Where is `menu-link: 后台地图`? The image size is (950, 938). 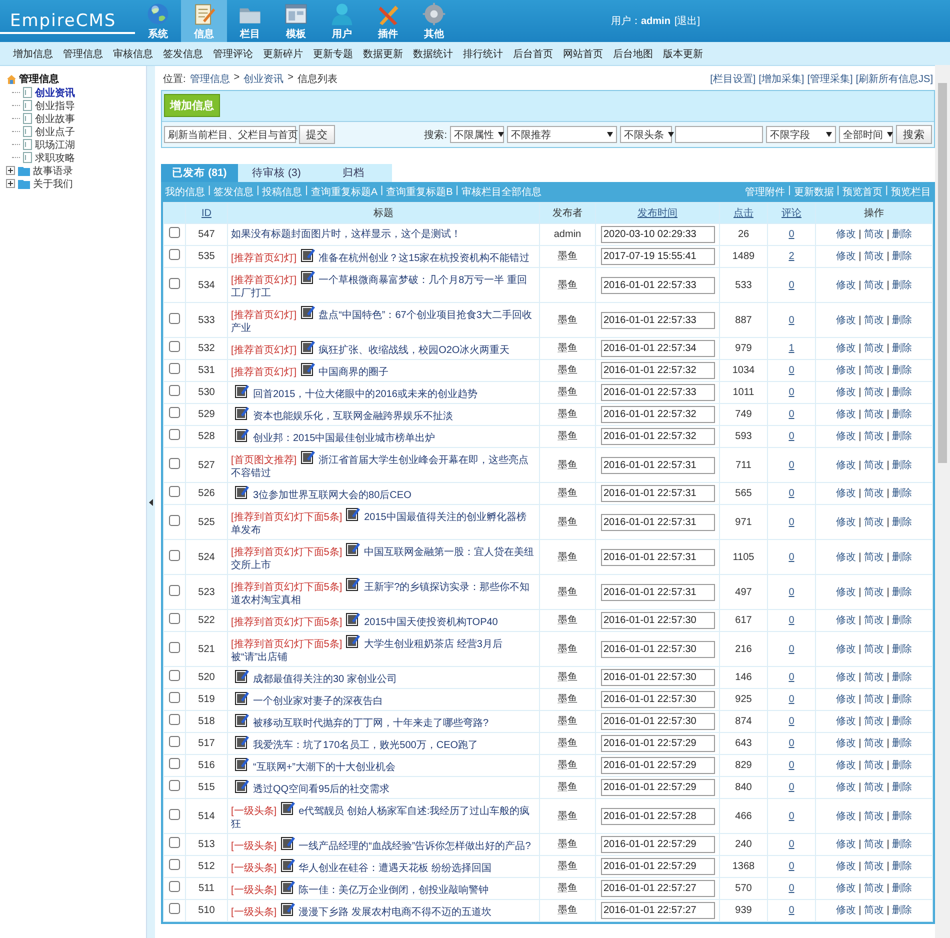
menu-link: 后台地图 is located at coordinates (633, 53).